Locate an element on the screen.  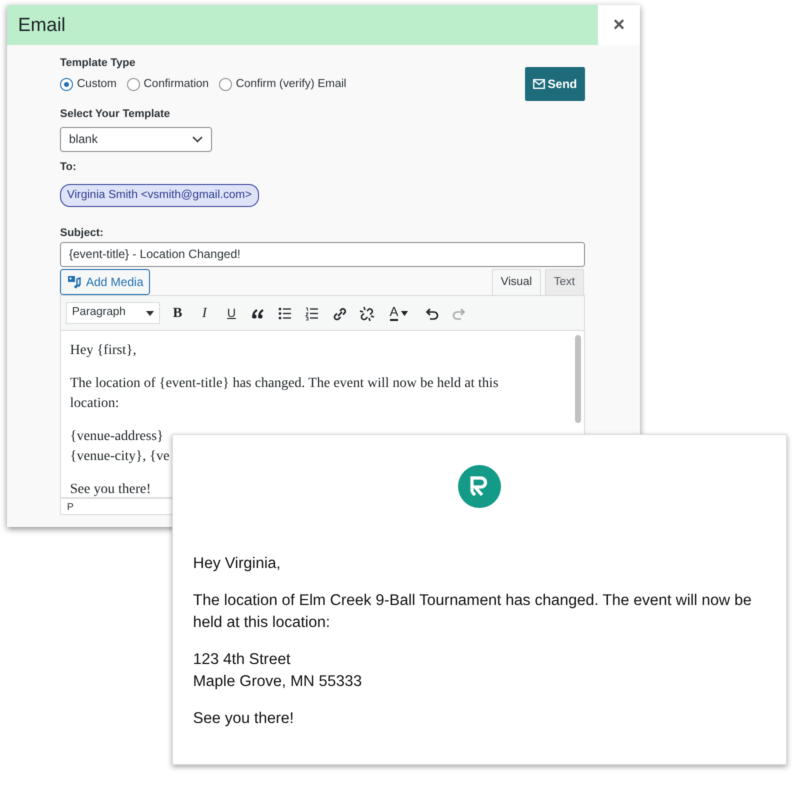
media-icon is located at coordinates (74, 282).